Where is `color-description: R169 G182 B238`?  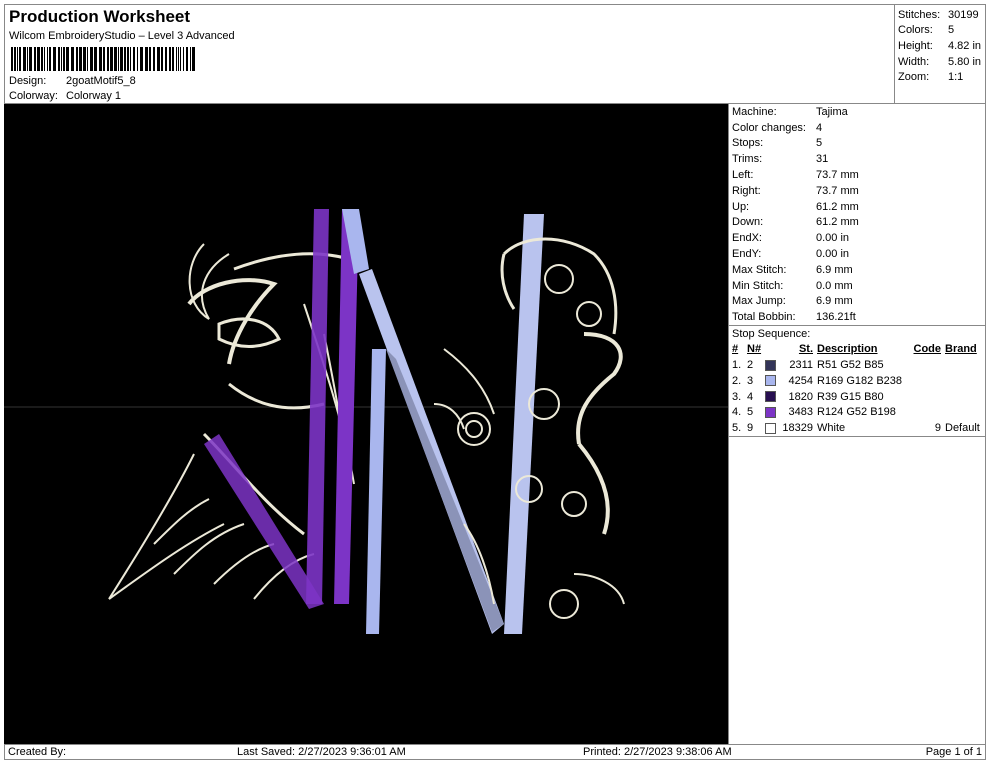
color-description: R169 G182 B238 is located at coordinates (860, 380).